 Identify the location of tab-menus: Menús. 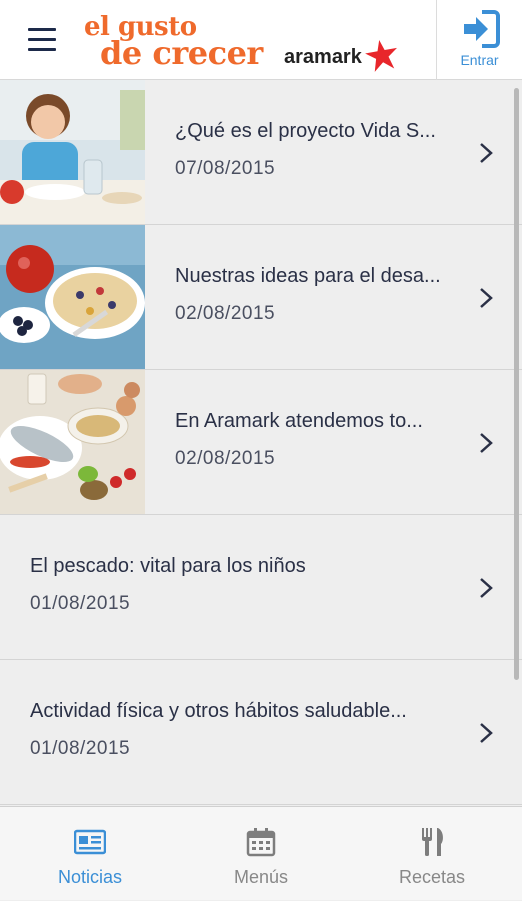
(261, 854).